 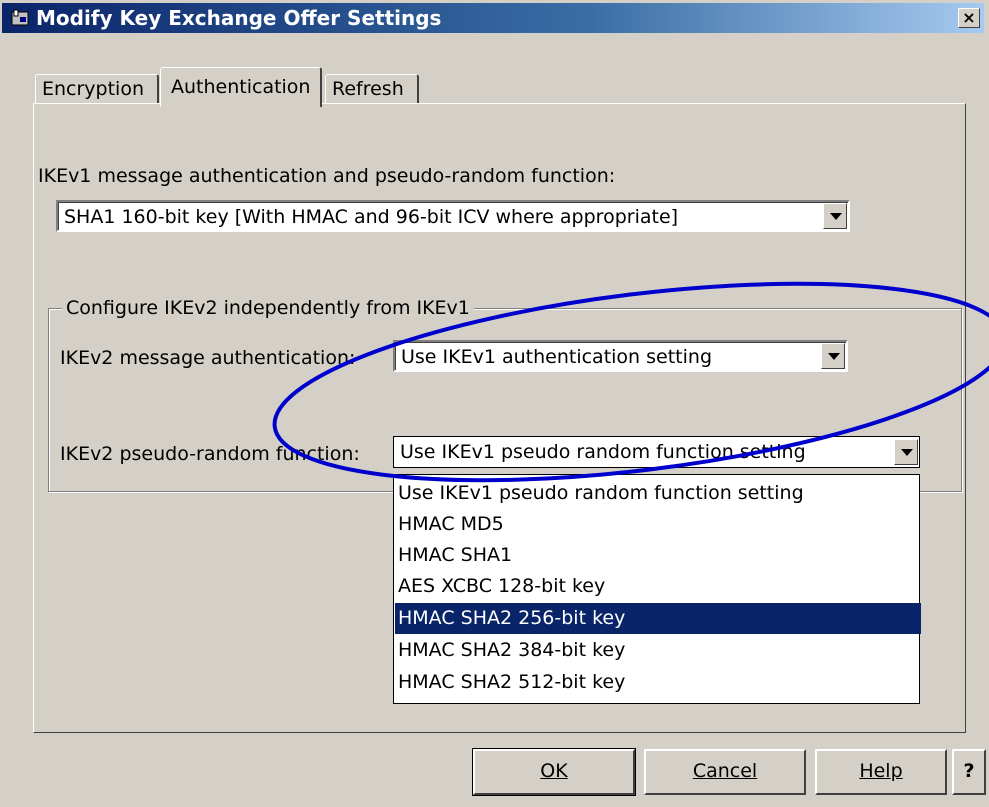 I want to click on ikev2-auth-select: Use IKEv1 authentication setting, so click(x=620, y=356).